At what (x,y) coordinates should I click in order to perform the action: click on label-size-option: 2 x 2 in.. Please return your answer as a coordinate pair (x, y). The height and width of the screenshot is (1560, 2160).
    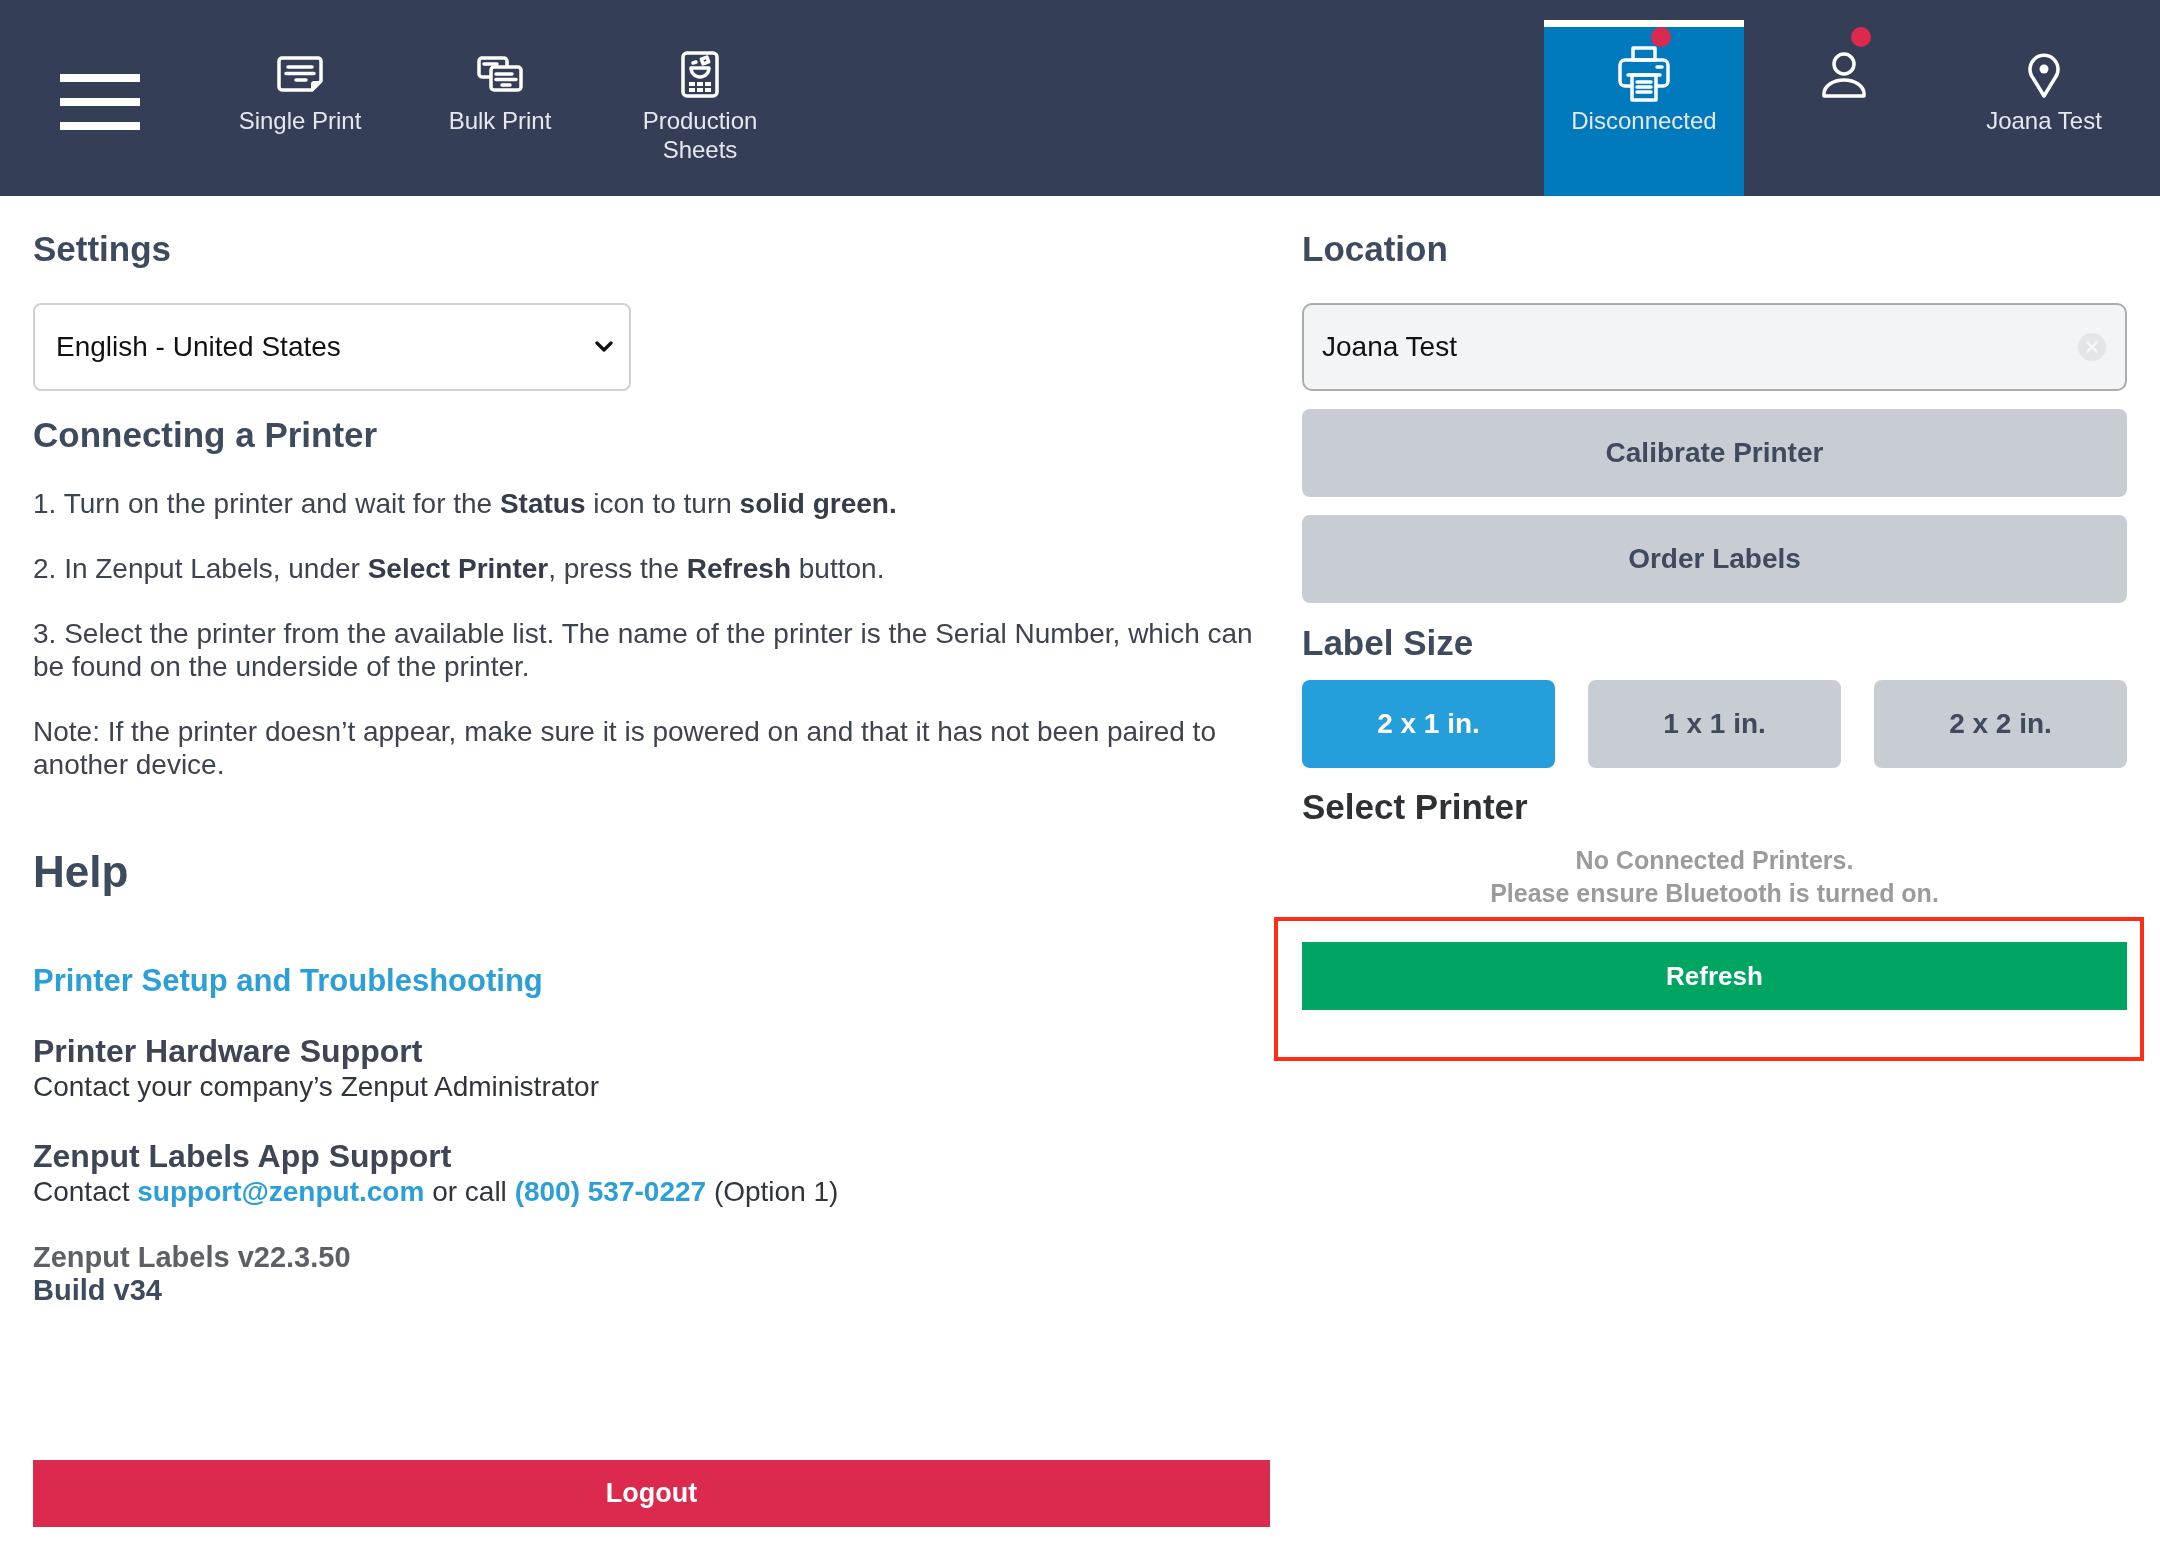
    Looking at the image, I should click on (2000, 724).